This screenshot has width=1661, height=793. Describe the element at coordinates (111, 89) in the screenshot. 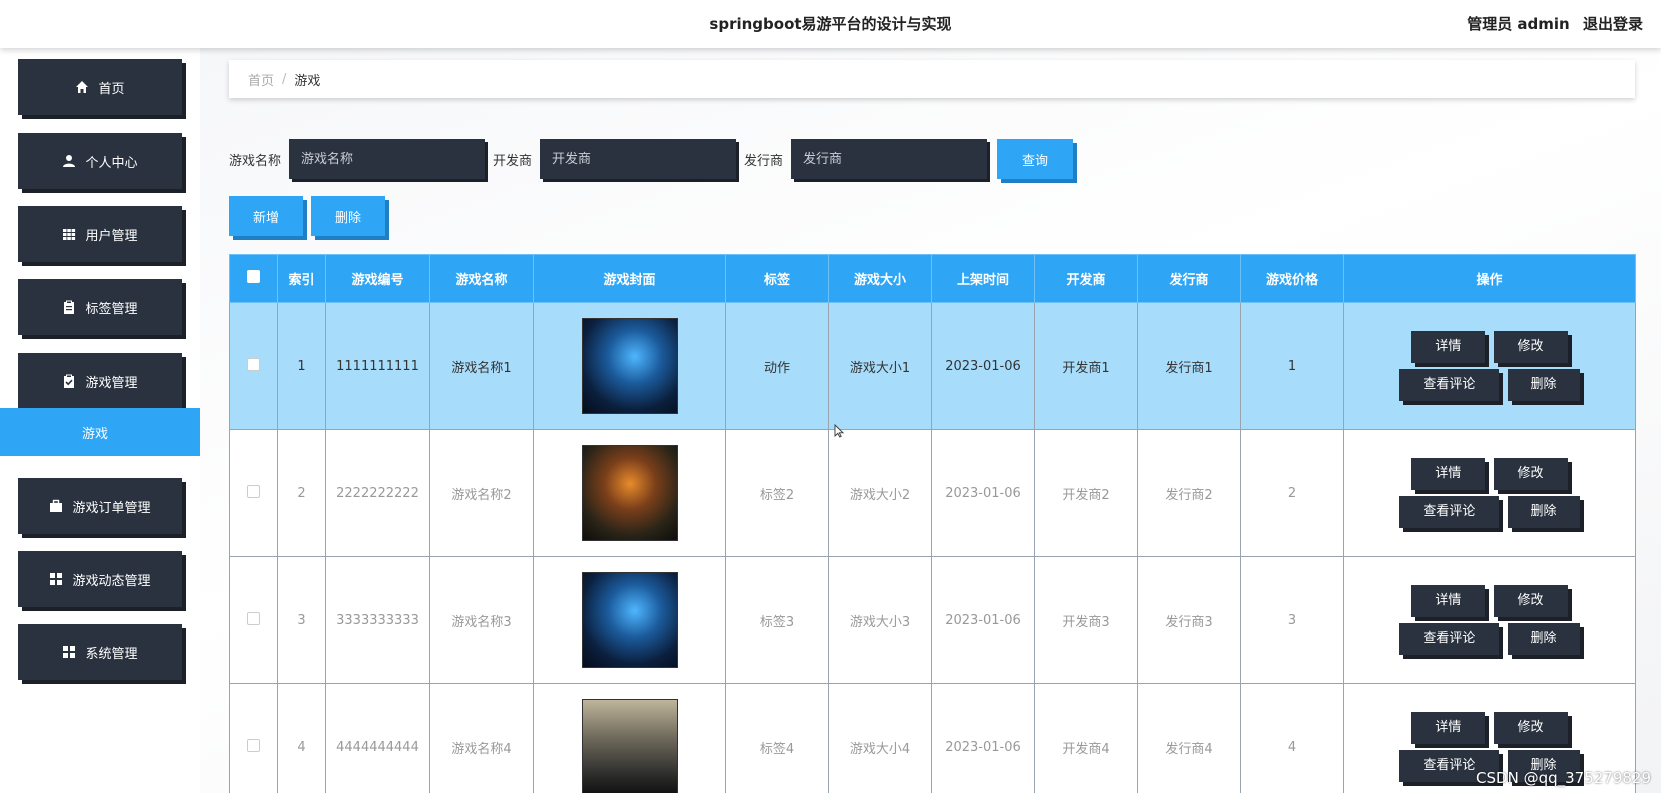

I see `sidebar-item-label: 首页` at that location.